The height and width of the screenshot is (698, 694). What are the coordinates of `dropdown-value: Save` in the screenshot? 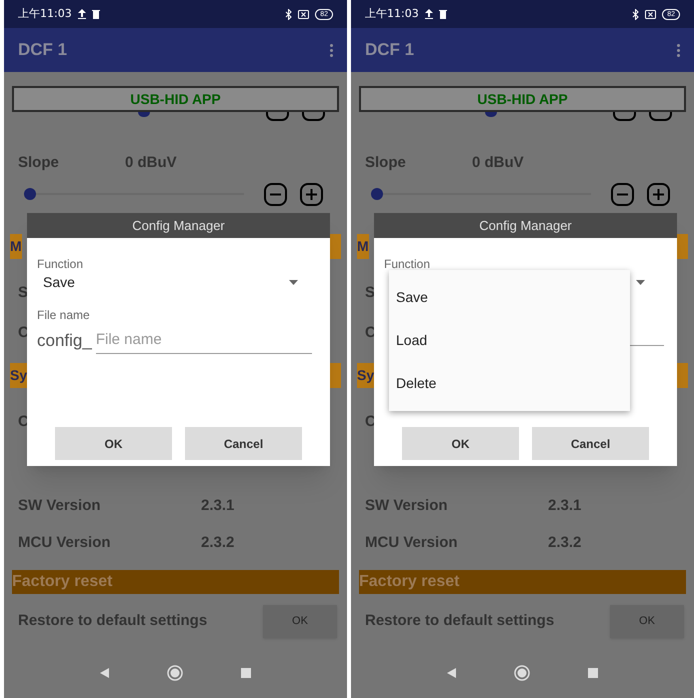 It's located at (59, 282).